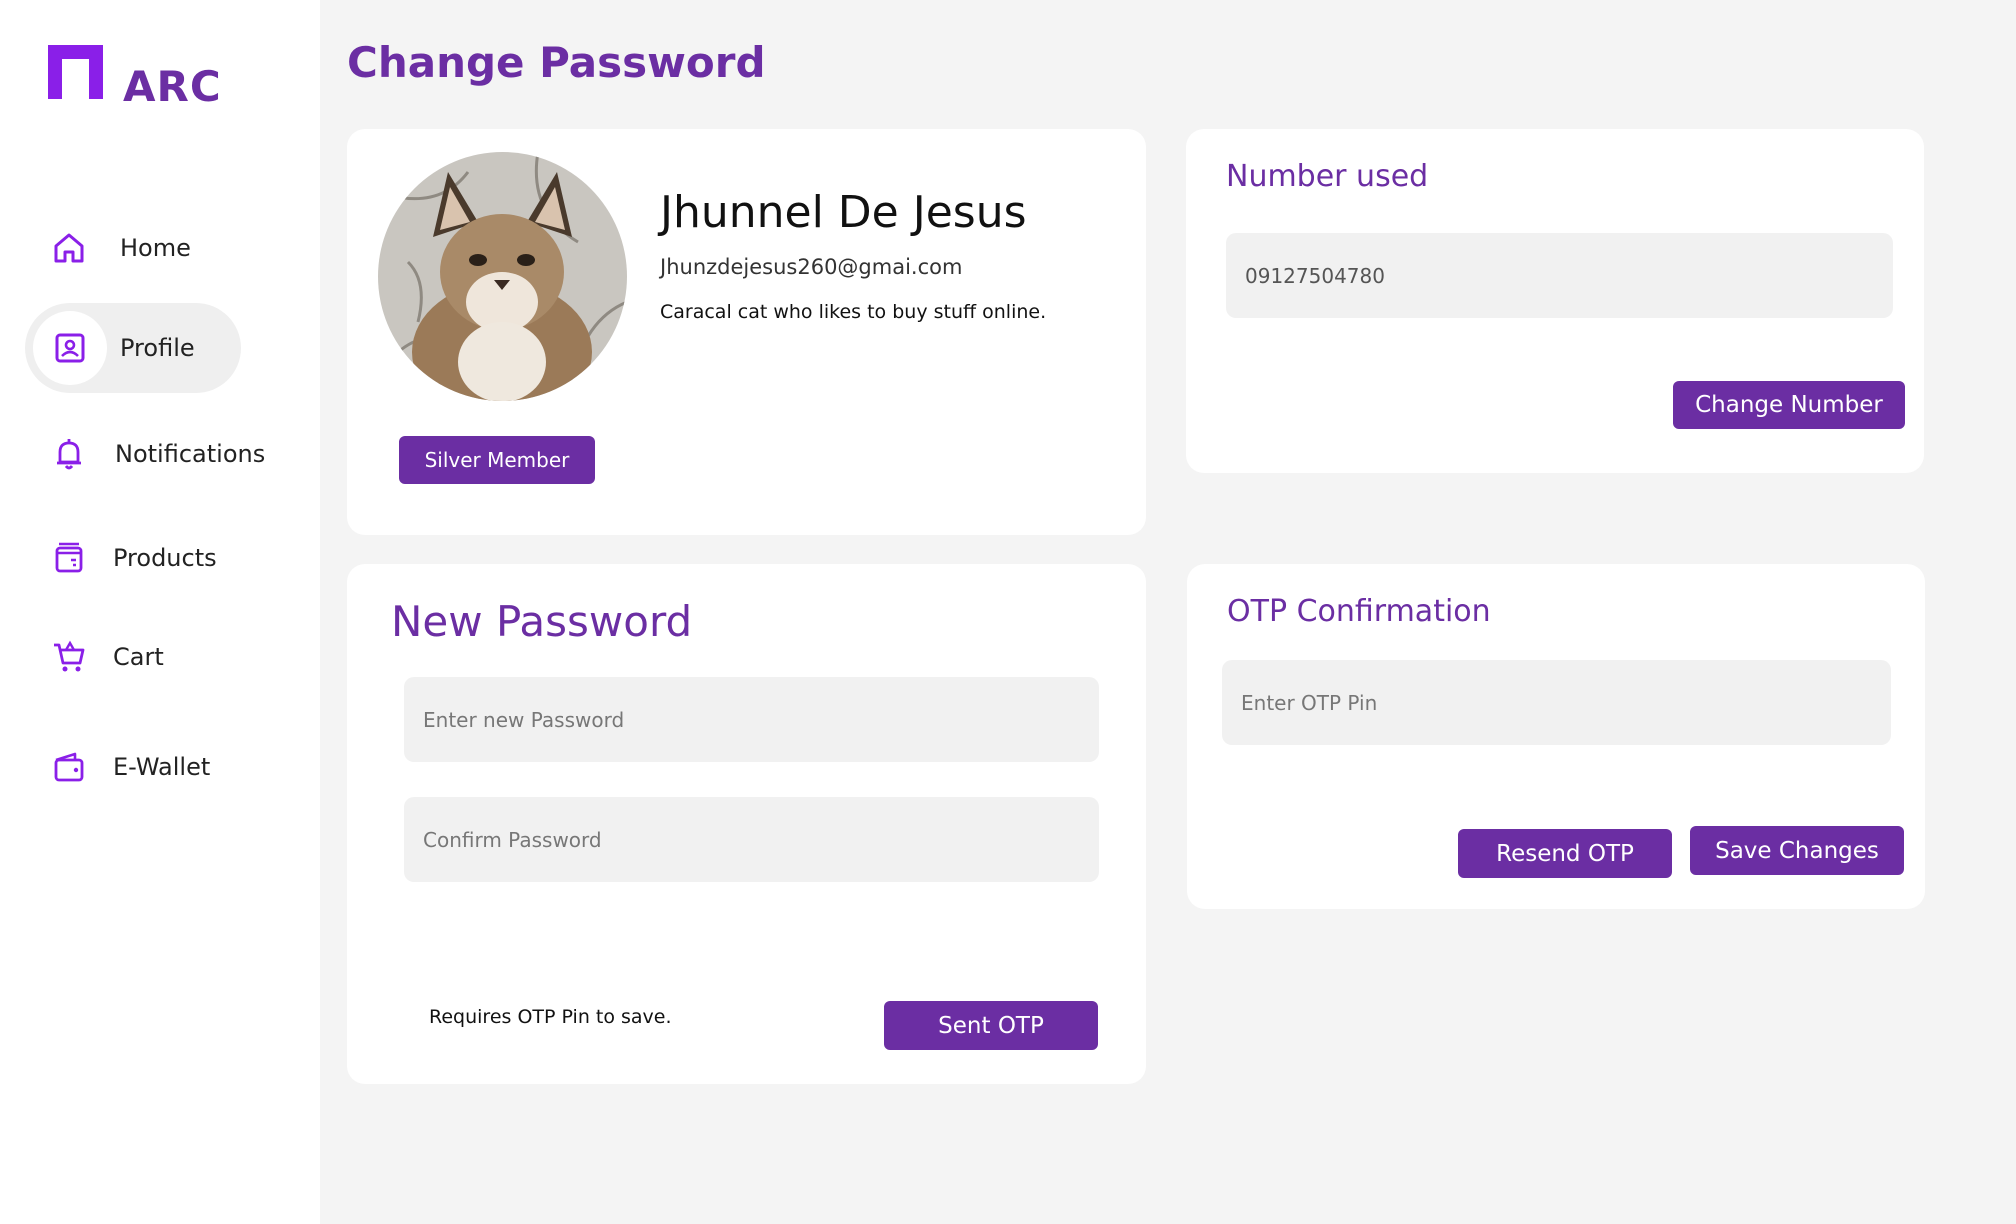 The width and height of the screenshot is (2016, 1224). What do you see at coordinates (69, 767) in the screenshot?
I see `wallet-icon` at bounding box center [69, 767].